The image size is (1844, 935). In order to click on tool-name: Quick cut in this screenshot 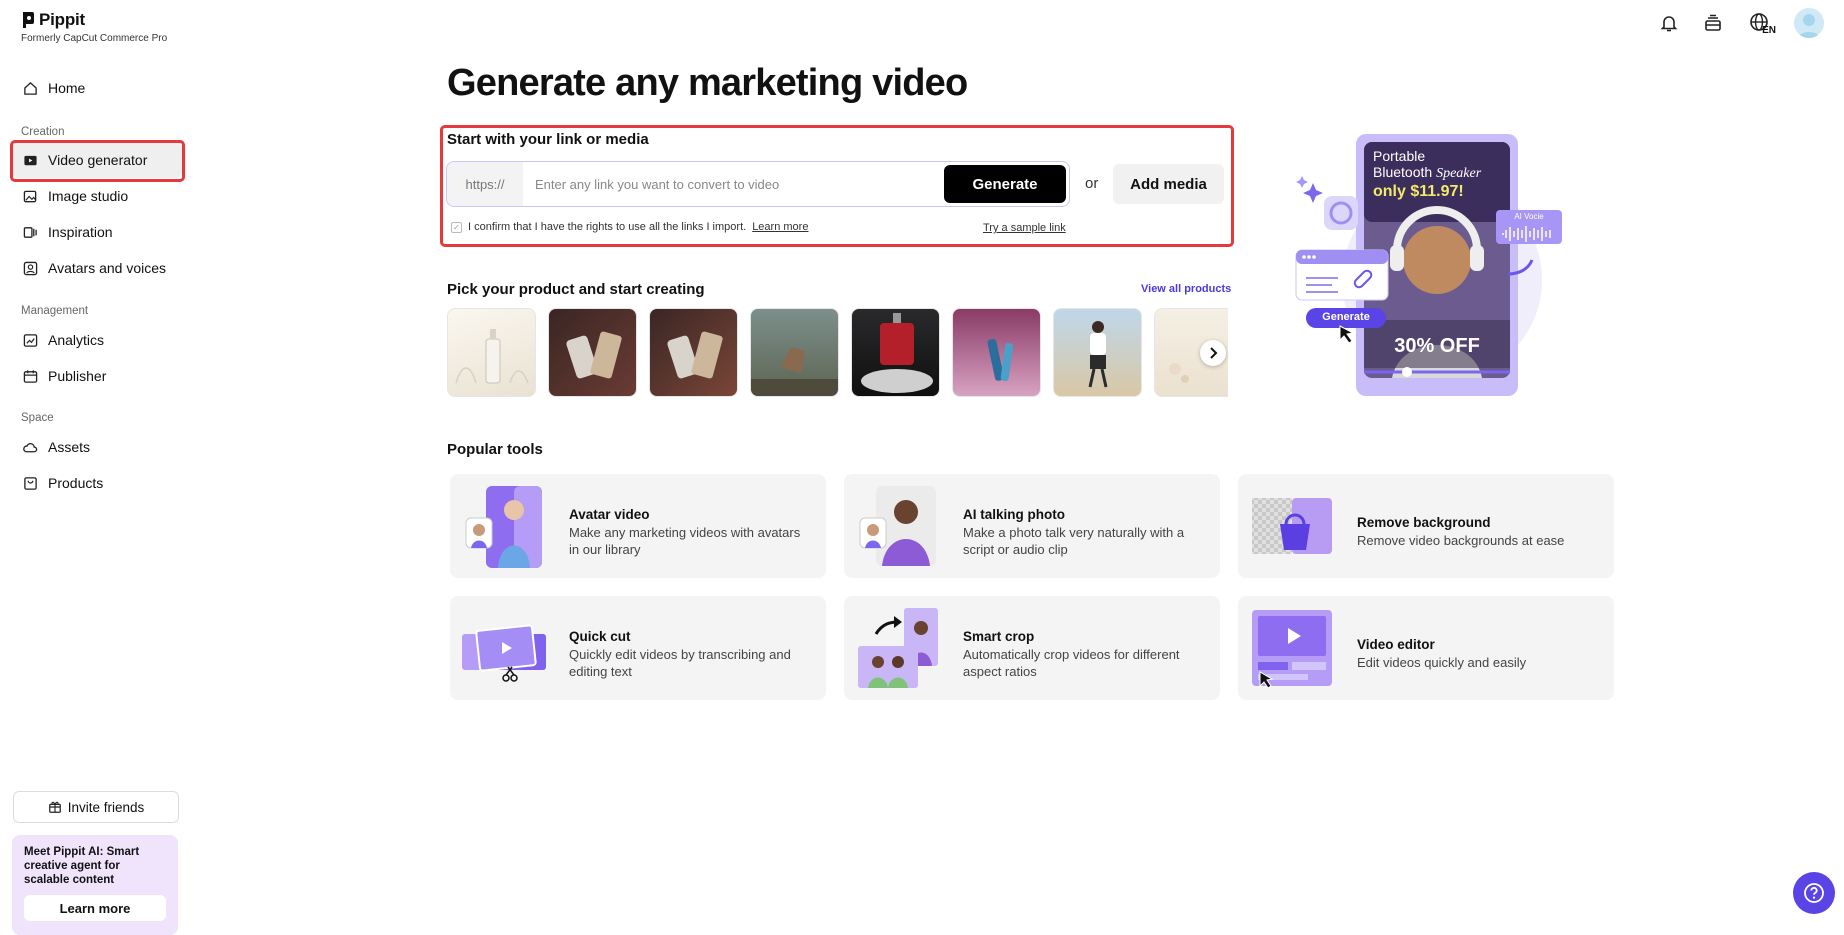, I will do `click(600, 636)`.